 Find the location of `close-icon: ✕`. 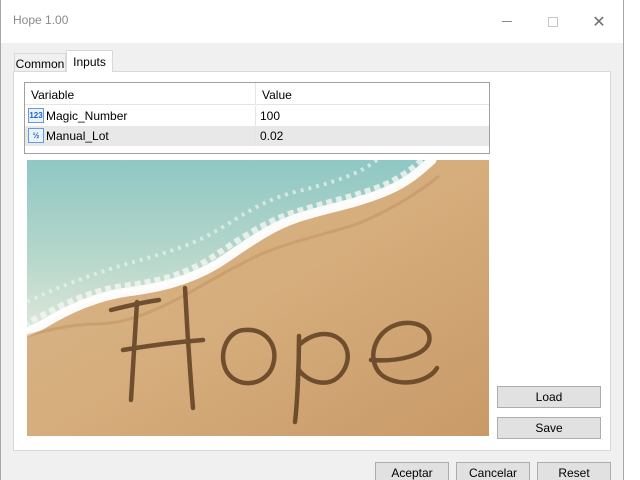

close-icon: ✕ is located at coordinates (599, 22).